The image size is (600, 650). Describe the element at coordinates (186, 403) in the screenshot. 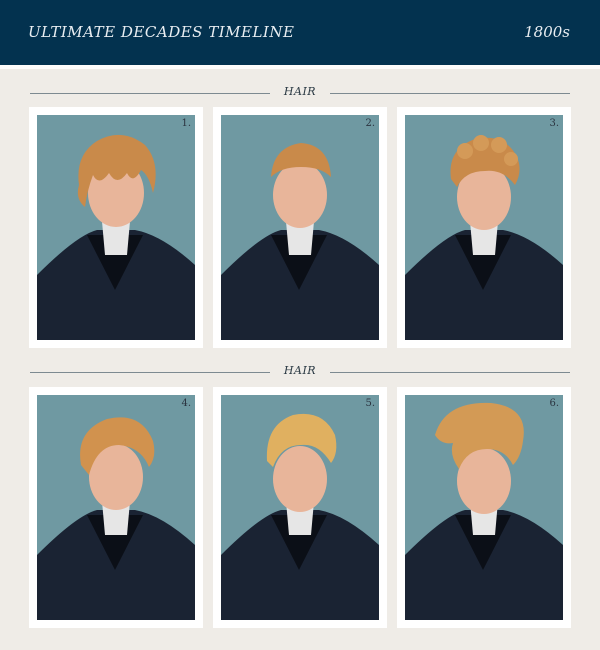

I see `card-number: 4.` at that location.